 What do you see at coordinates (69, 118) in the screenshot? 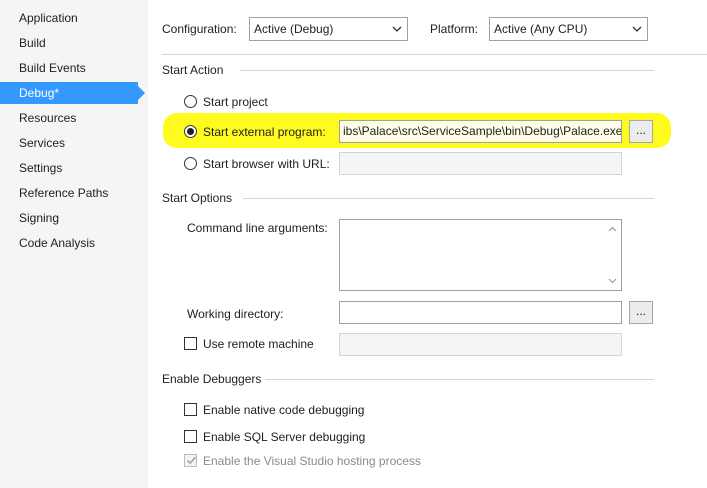
I see `sidebar-item-resources: Resources` at bounding box center [69, 118].